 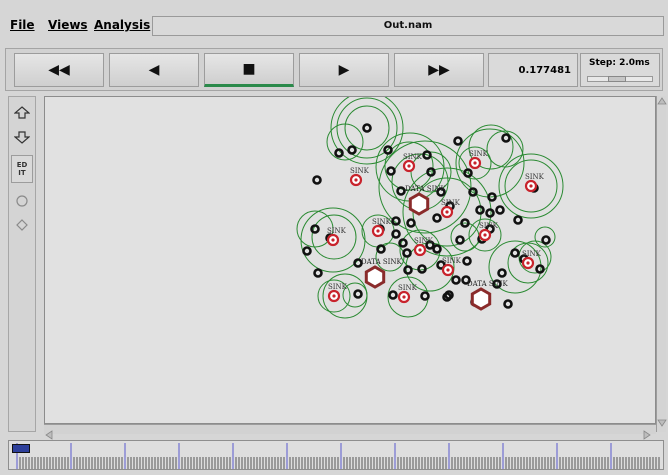 I want to click on data-sink-label-0: DATA SINK, so click(x=426, y=189).